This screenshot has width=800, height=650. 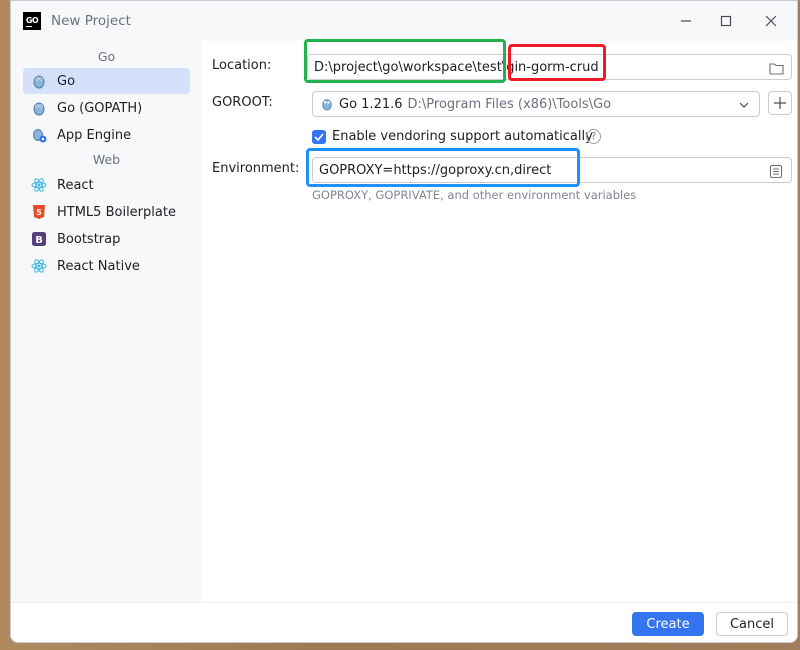 What do you see at coordinates (371, 104) in the screenshot?
I see `goroot-version: Go 1.21.6` at bounding box center [371, 104].